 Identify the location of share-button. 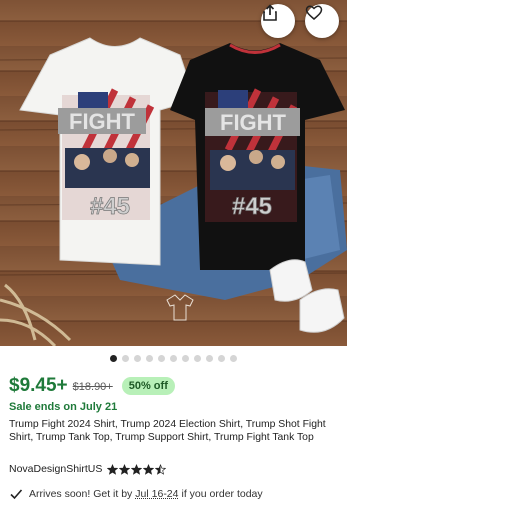
(278, 21).